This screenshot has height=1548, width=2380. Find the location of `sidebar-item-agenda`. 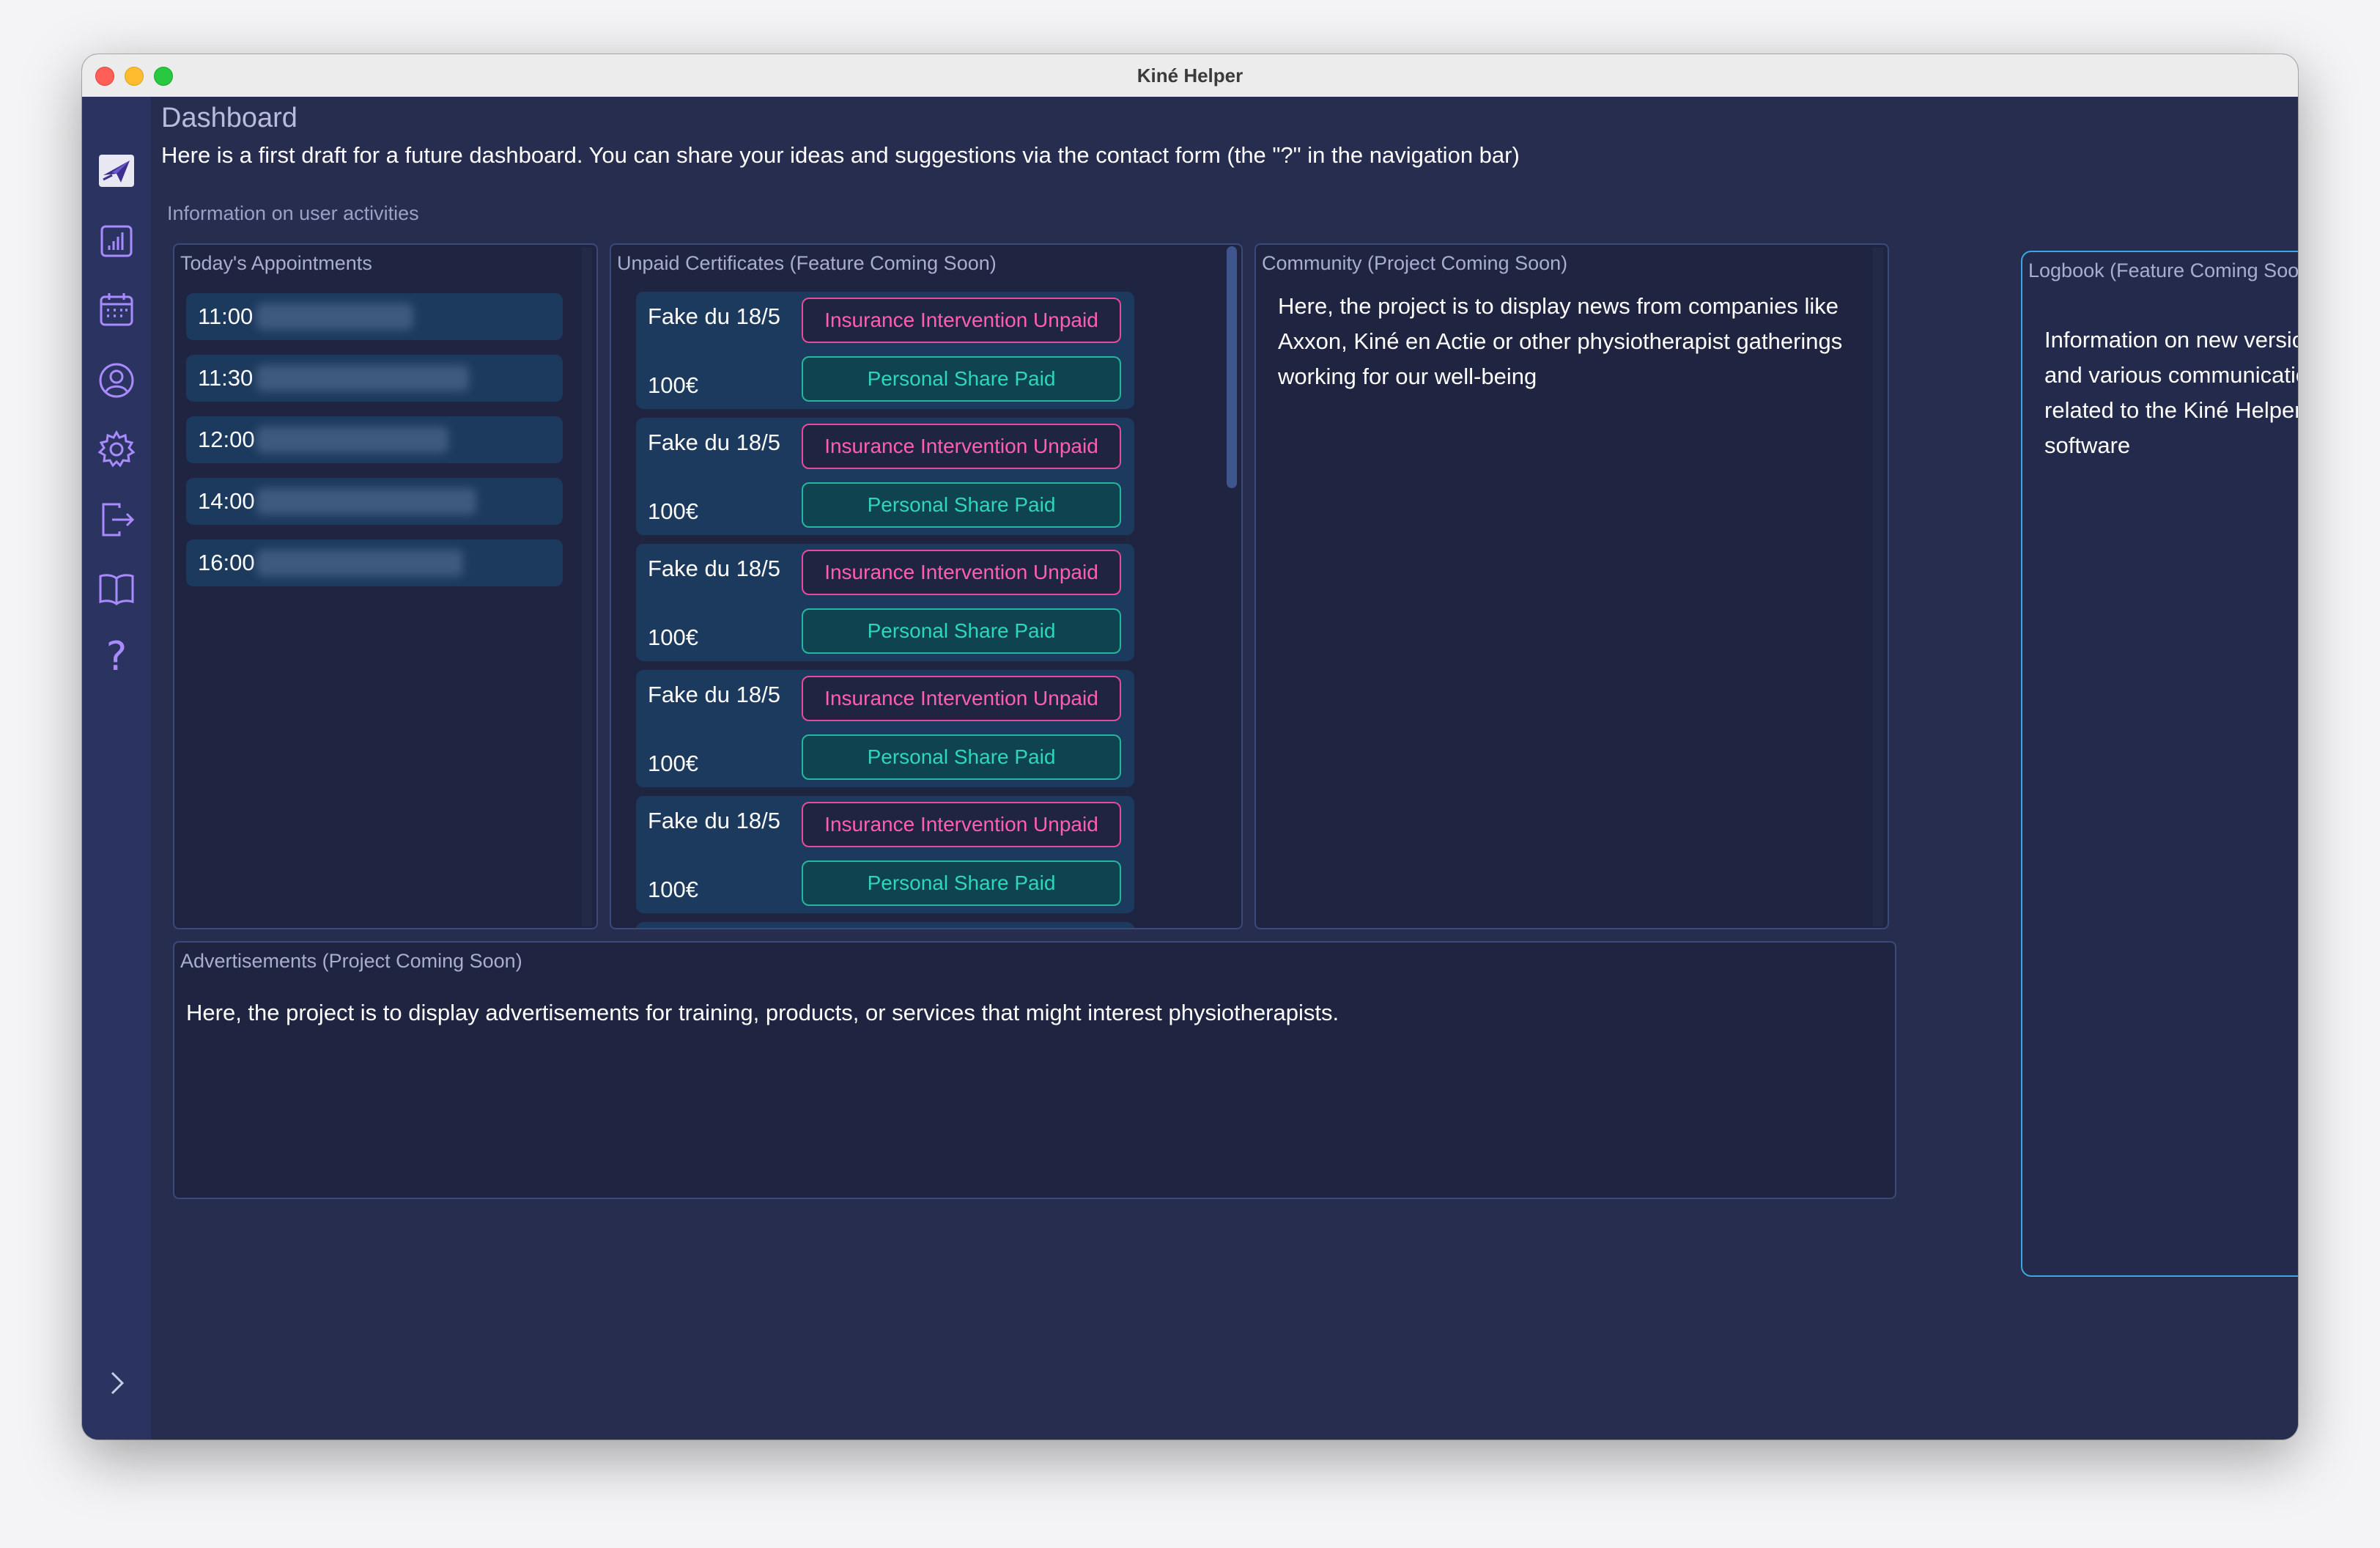

sidebar-item-agenda is located at coordinates (116, 310).